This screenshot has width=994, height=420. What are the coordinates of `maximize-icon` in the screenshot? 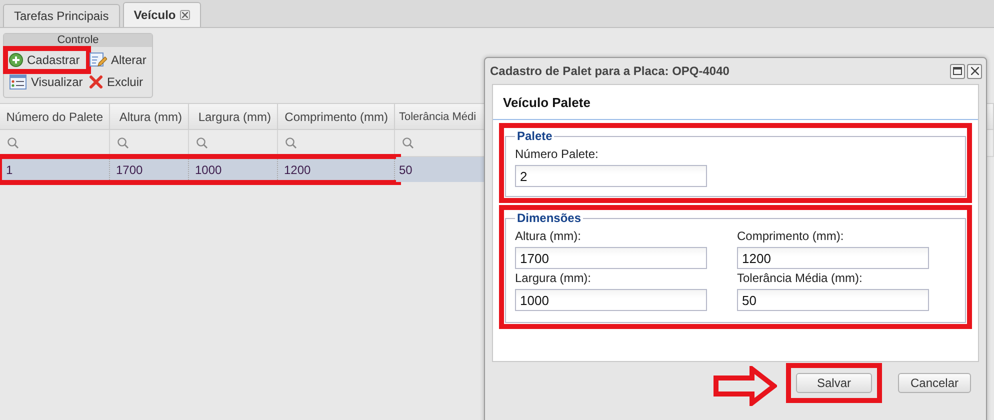 It's located at (957, 71).